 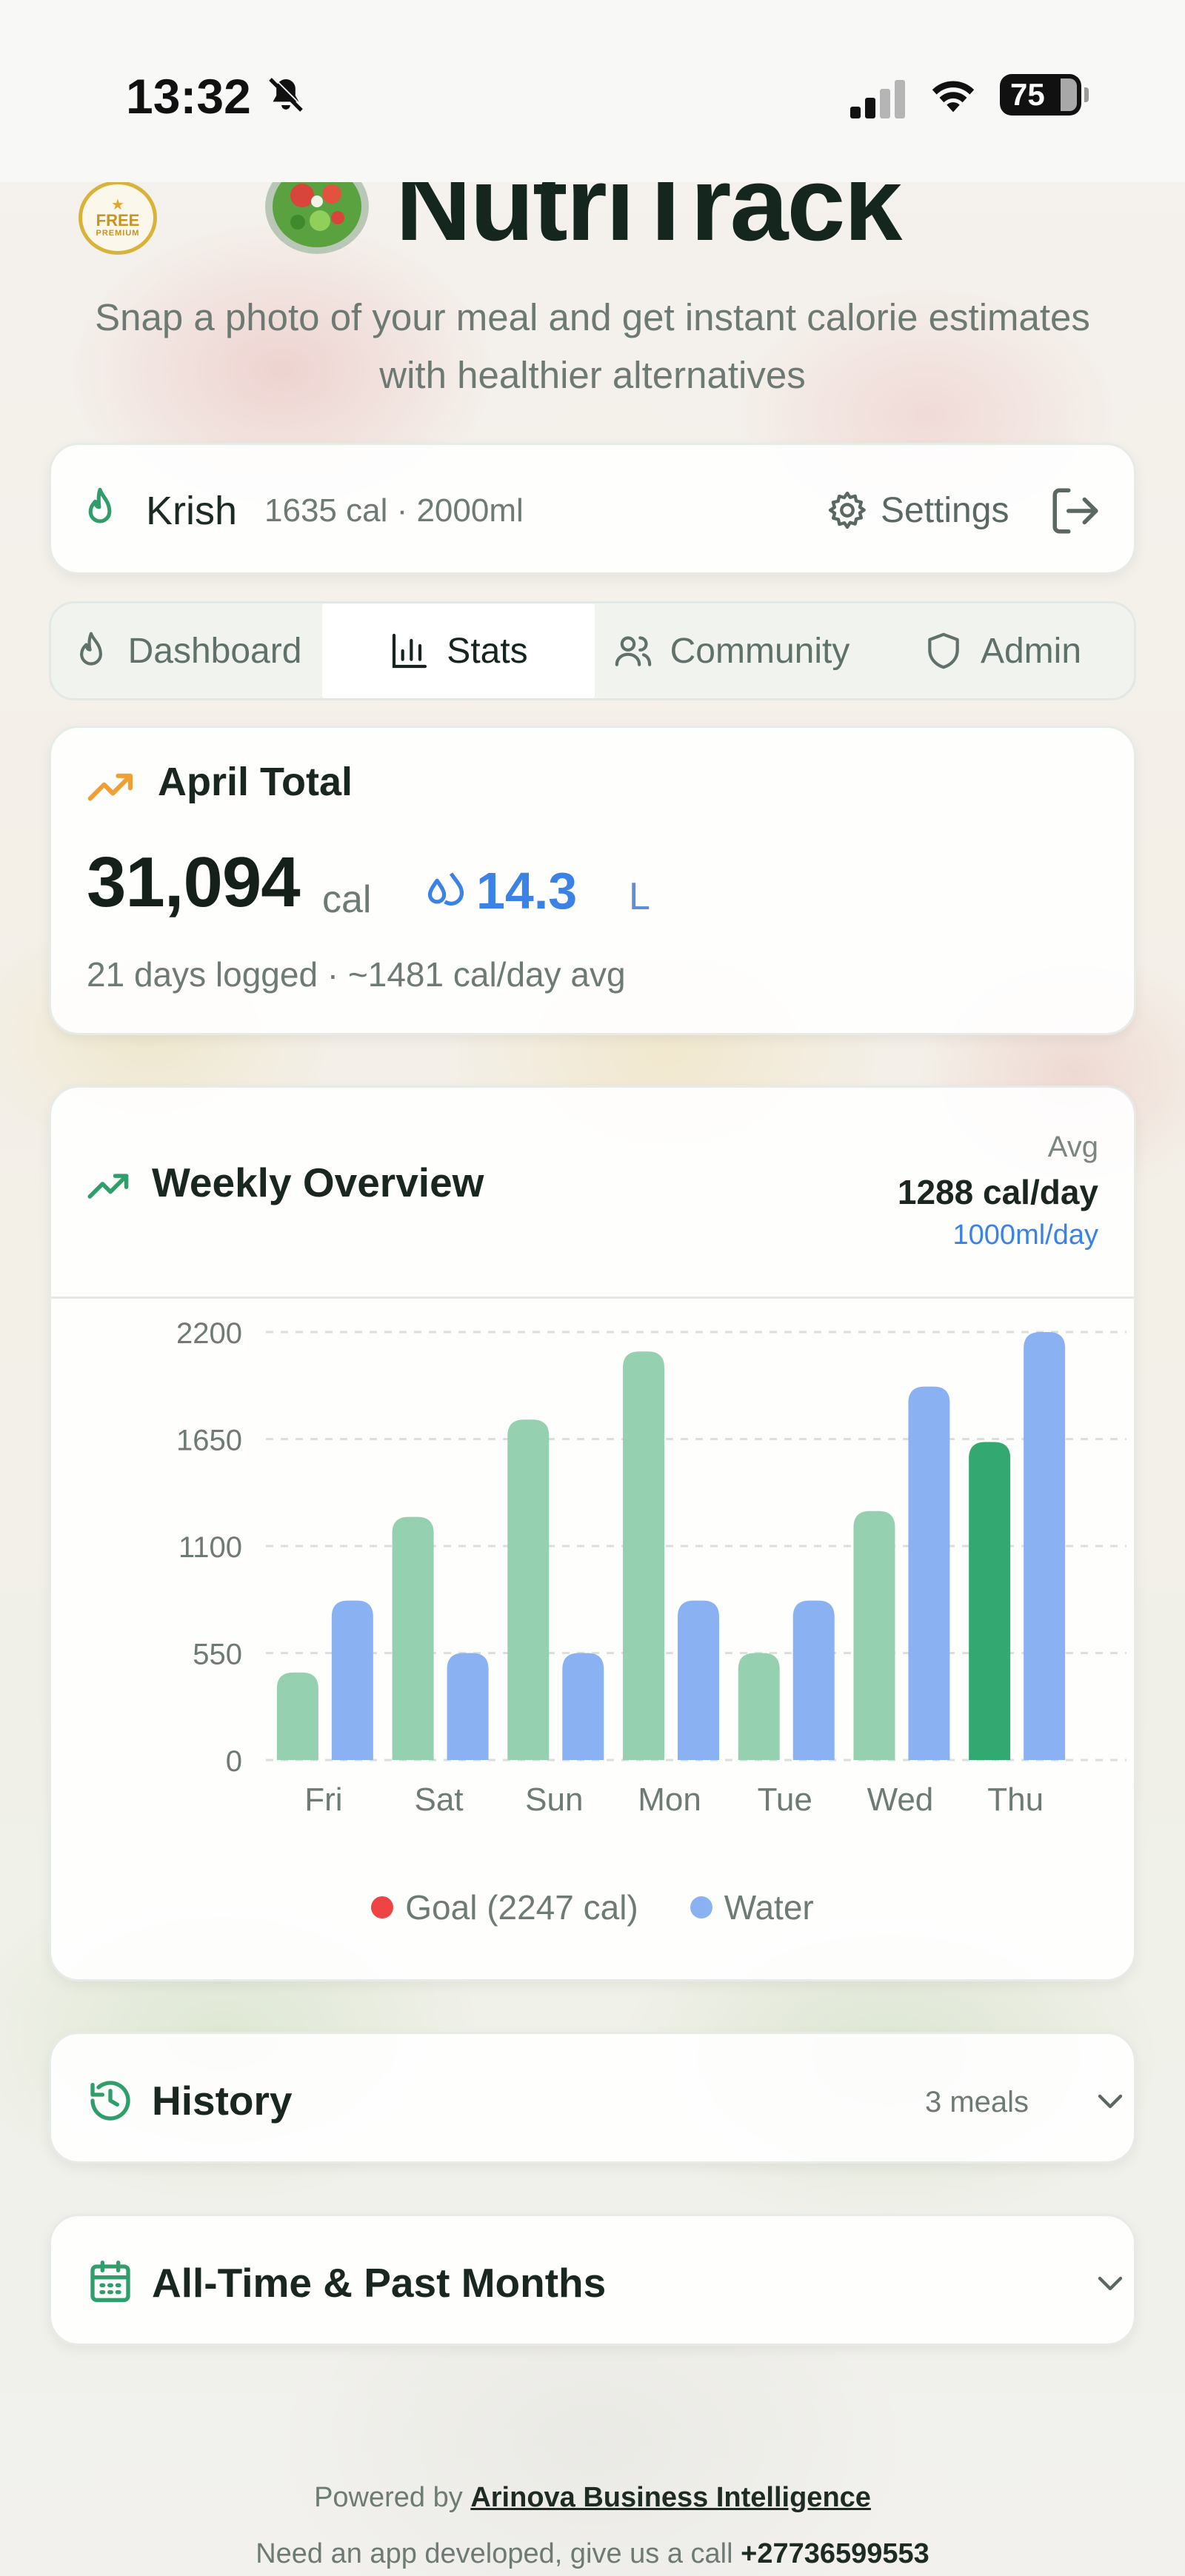 I want to click on month-summary: 21 days logged · ~1481 cal/day avg, so click(x=356, y=974).